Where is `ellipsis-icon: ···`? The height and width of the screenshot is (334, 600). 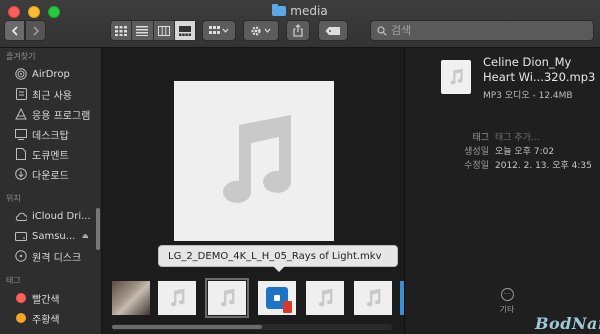 ellipsis-icon: ··· is located at coordinates (507, 294).